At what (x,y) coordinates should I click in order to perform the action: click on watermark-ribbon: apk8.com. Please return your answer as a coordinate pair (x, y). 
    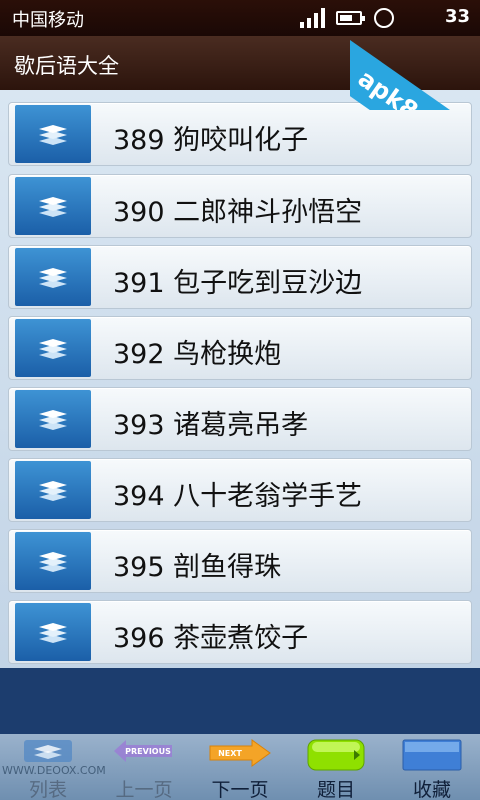
    Looking at the image, I should click on (415, 55).